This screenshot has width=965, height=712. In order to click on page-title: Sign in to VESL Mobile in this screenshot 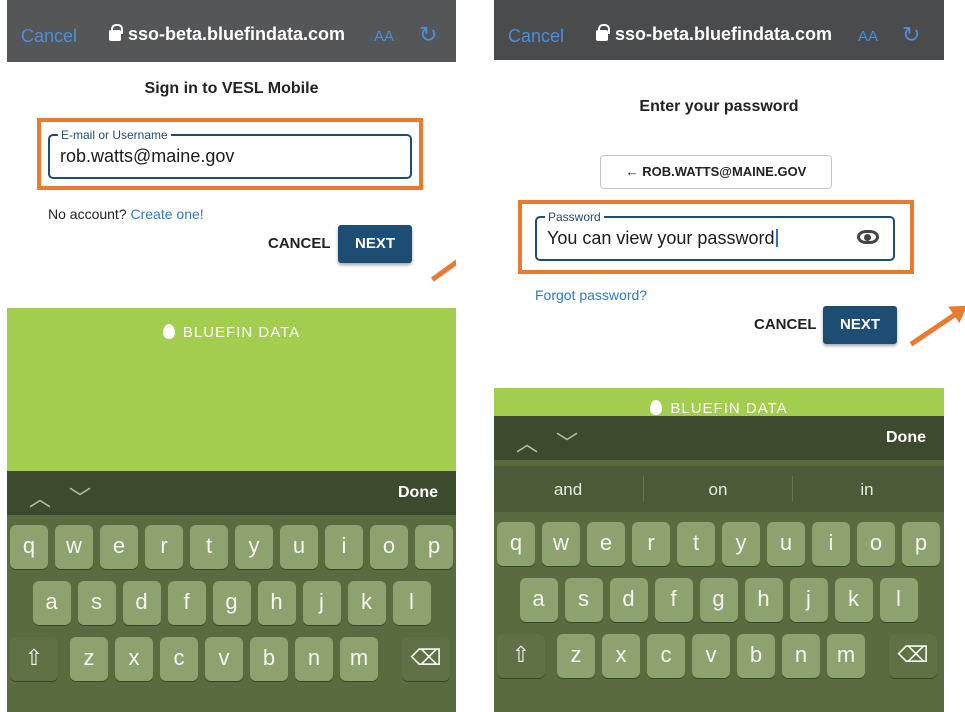, I will do `click(231, 88)`.